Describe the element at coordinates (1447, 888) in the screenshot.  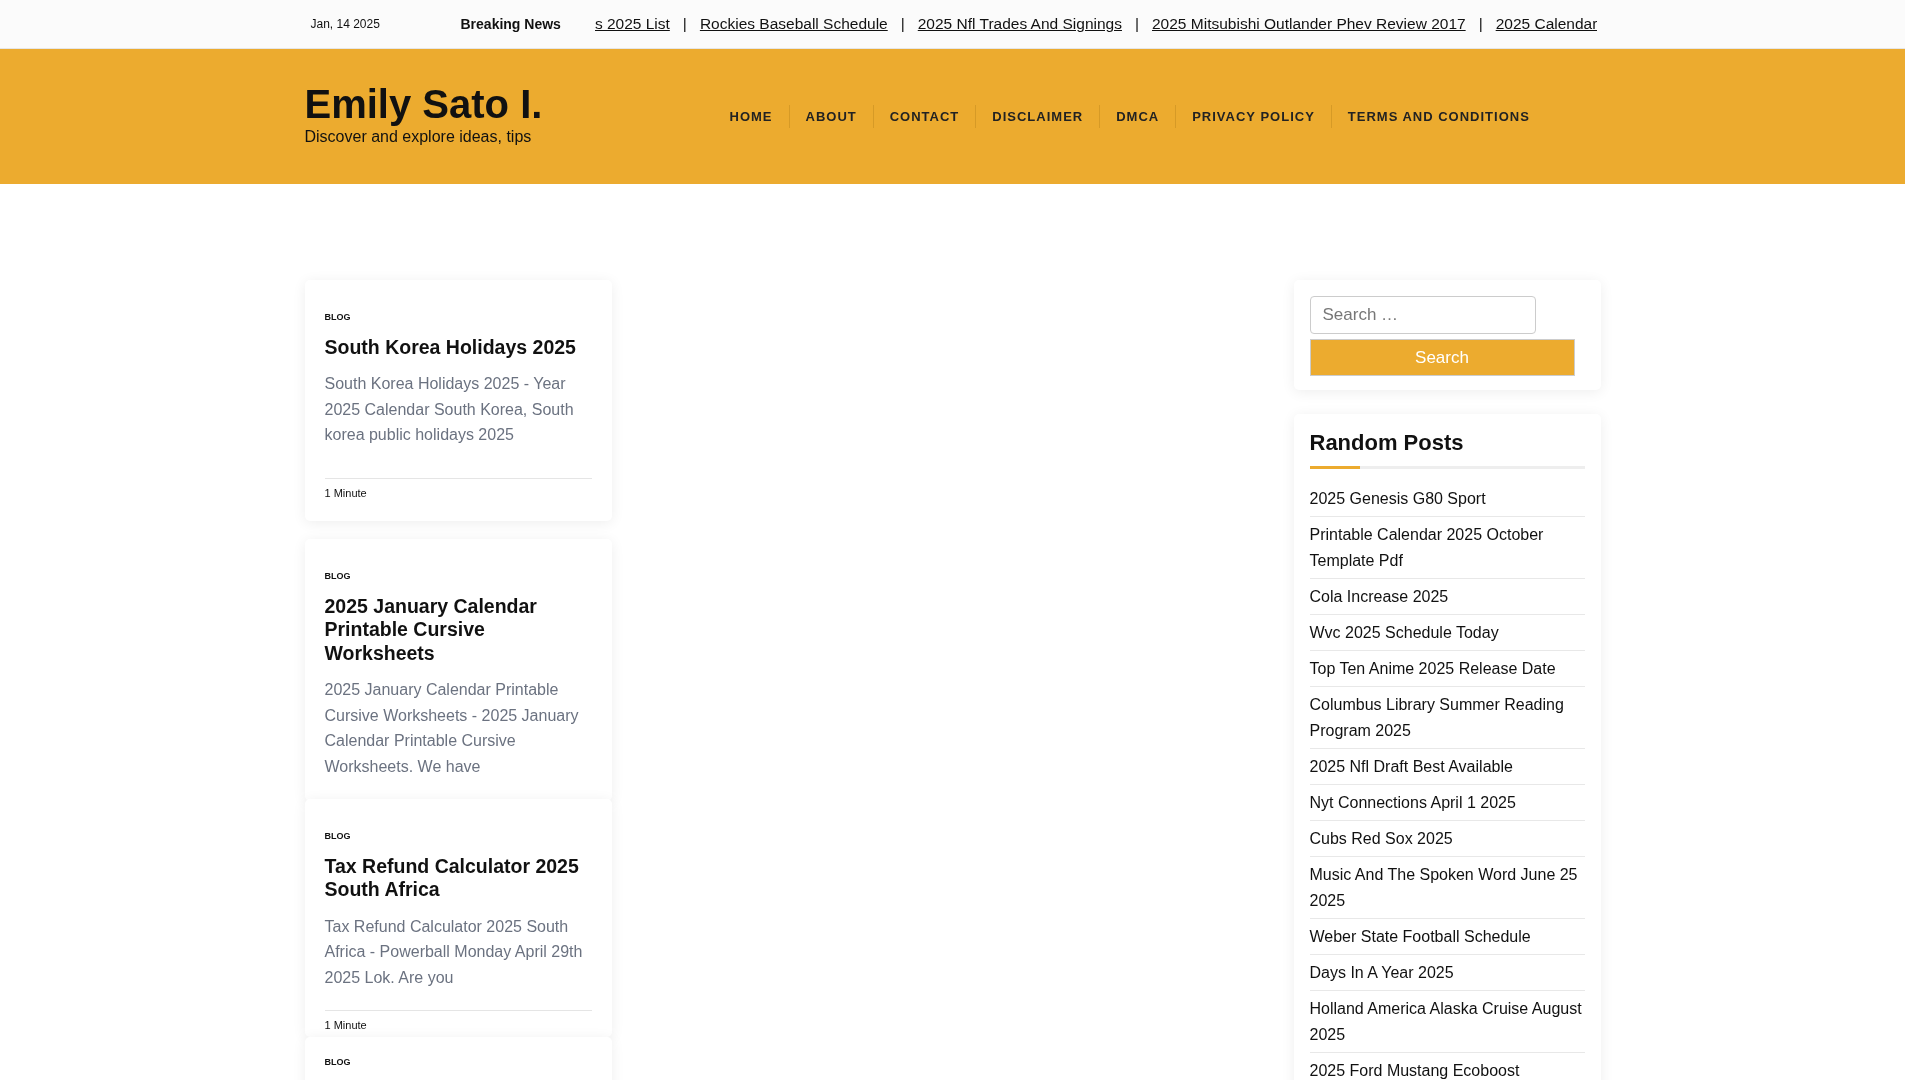
I see `post-link: Music And The Spoken Word June 25 2025` at that location.